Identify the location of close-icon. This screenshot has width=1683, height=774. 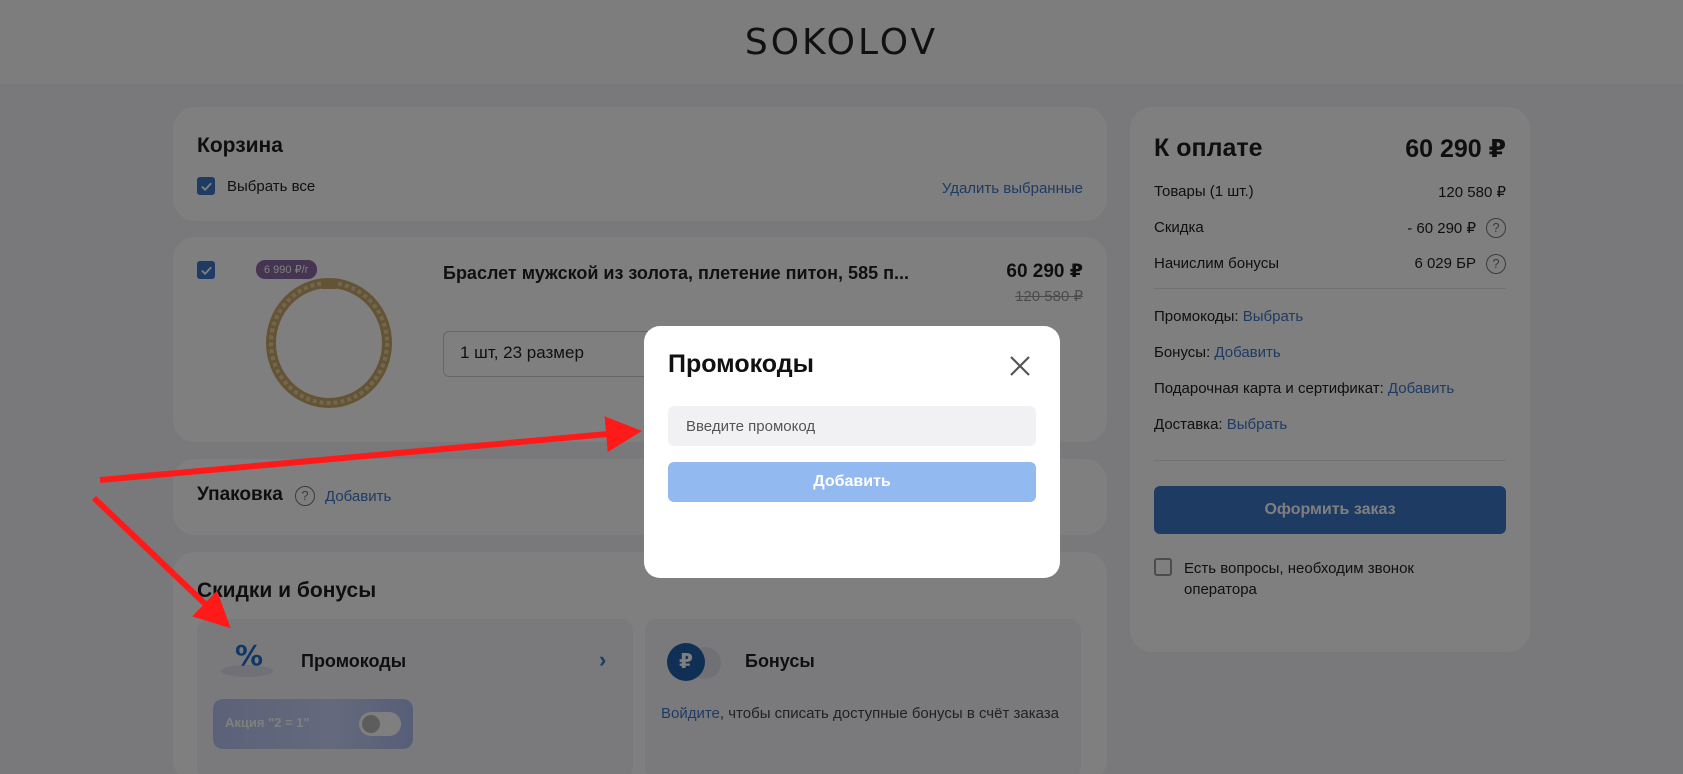
(1020, 366).